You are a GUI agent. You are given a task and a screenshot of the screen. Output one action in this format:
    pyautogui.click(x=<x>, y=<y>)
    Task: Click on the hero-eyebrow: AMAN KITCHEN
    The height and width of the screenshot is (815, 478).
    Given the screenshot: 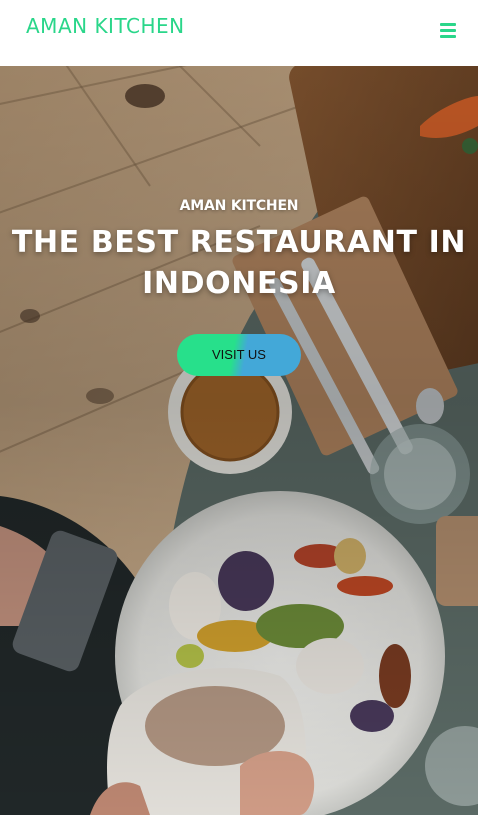 What is the action you would take?
    pyautogui.click(x=239, y=206)
    